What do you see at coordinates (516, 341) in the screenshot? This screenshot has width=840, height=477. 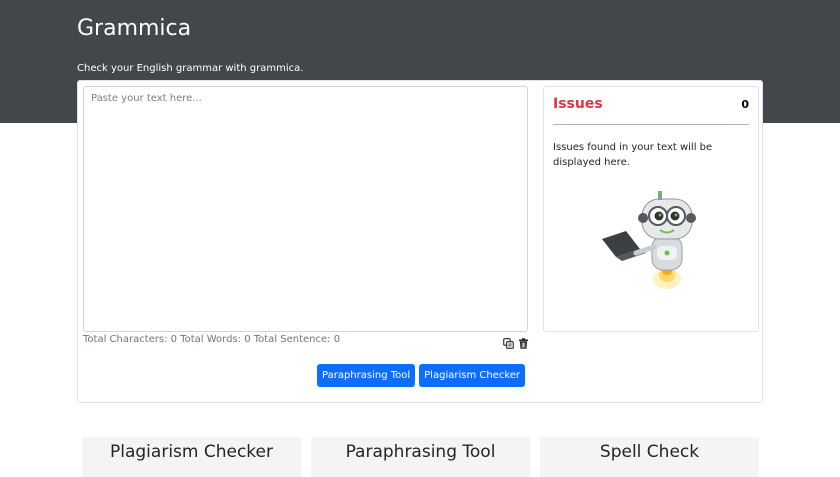 I see `editor-tools` at bounding box center [516, 341].